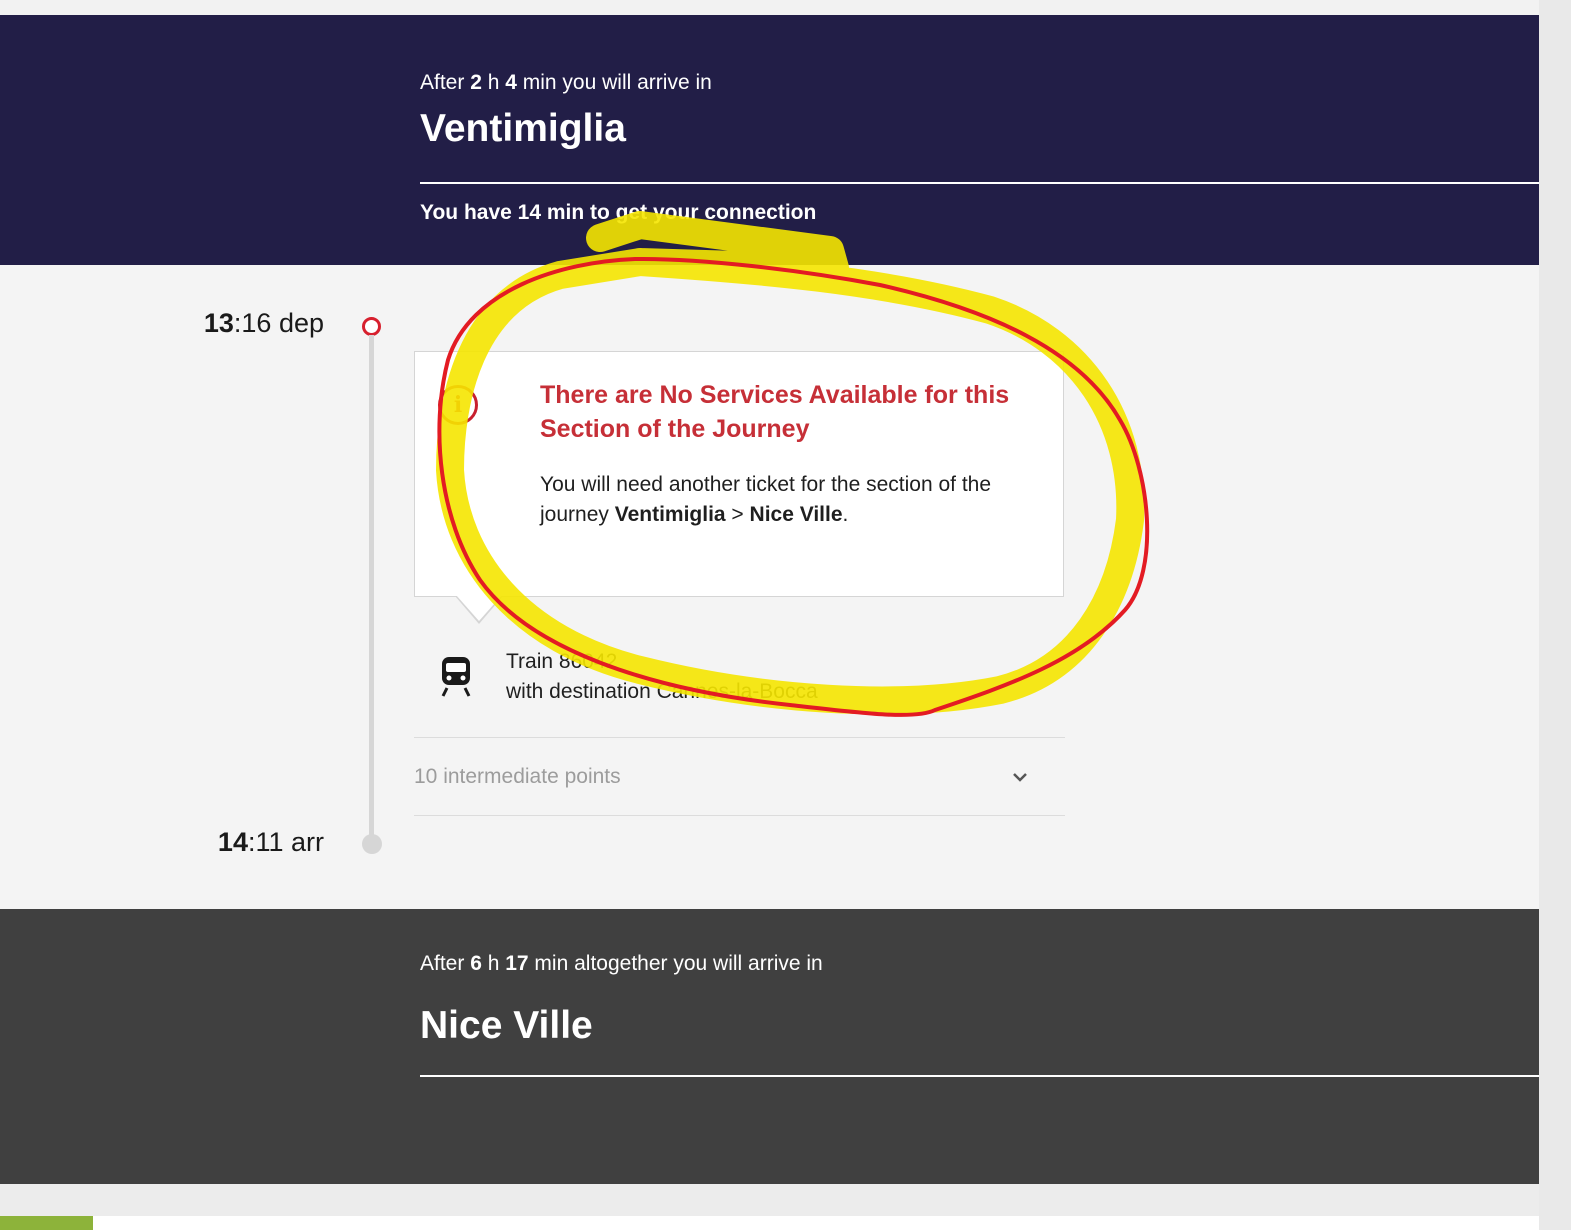 Image resolution: width=1571 pixels, height=1230 pixels. I want to click on scroll-gutter, so click(1555, 615).